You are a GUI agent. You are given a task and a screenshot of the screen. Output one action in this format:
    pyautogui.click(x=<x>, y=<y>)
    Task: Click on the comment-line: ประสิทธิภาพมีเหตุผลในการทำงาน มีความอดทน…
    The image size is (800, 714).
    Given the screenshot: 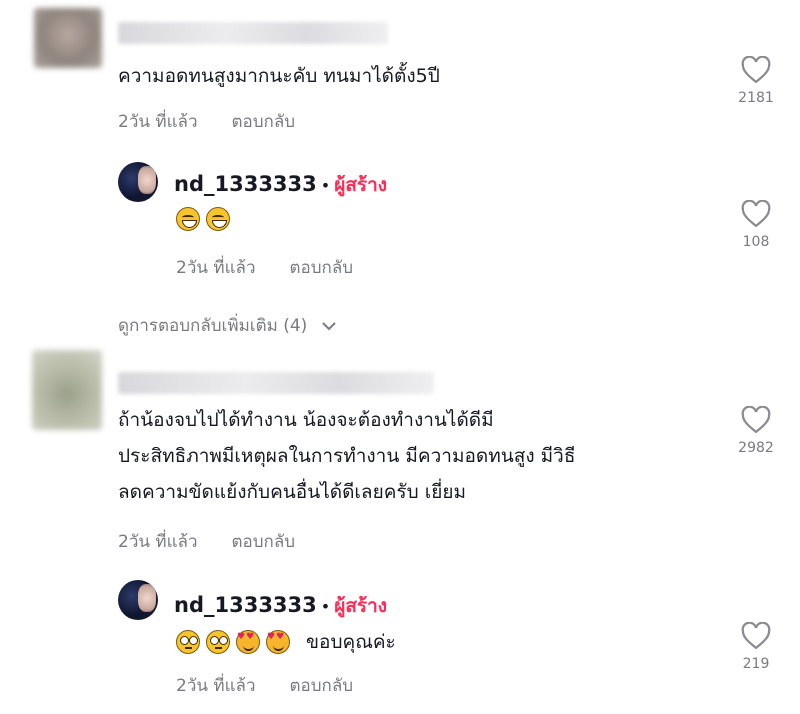 What is the action you would take?
    pyautogui.click(x=347, y=456)
    